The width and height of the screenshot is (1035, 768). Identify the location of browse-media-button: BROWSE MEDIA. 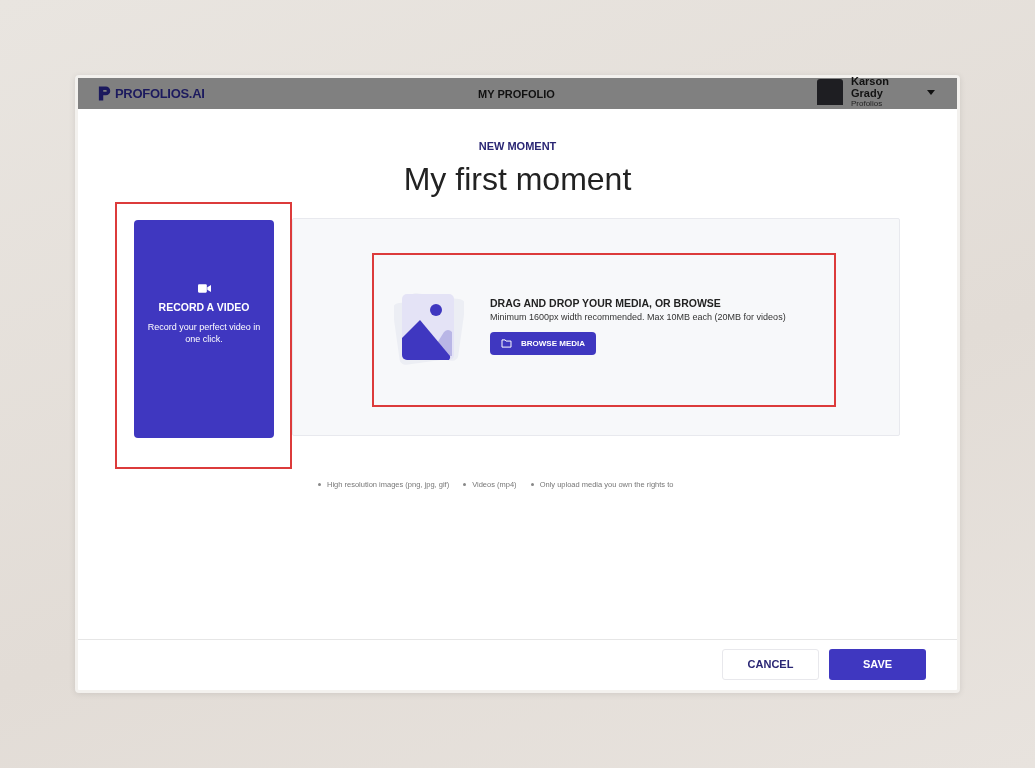
(543, 343).